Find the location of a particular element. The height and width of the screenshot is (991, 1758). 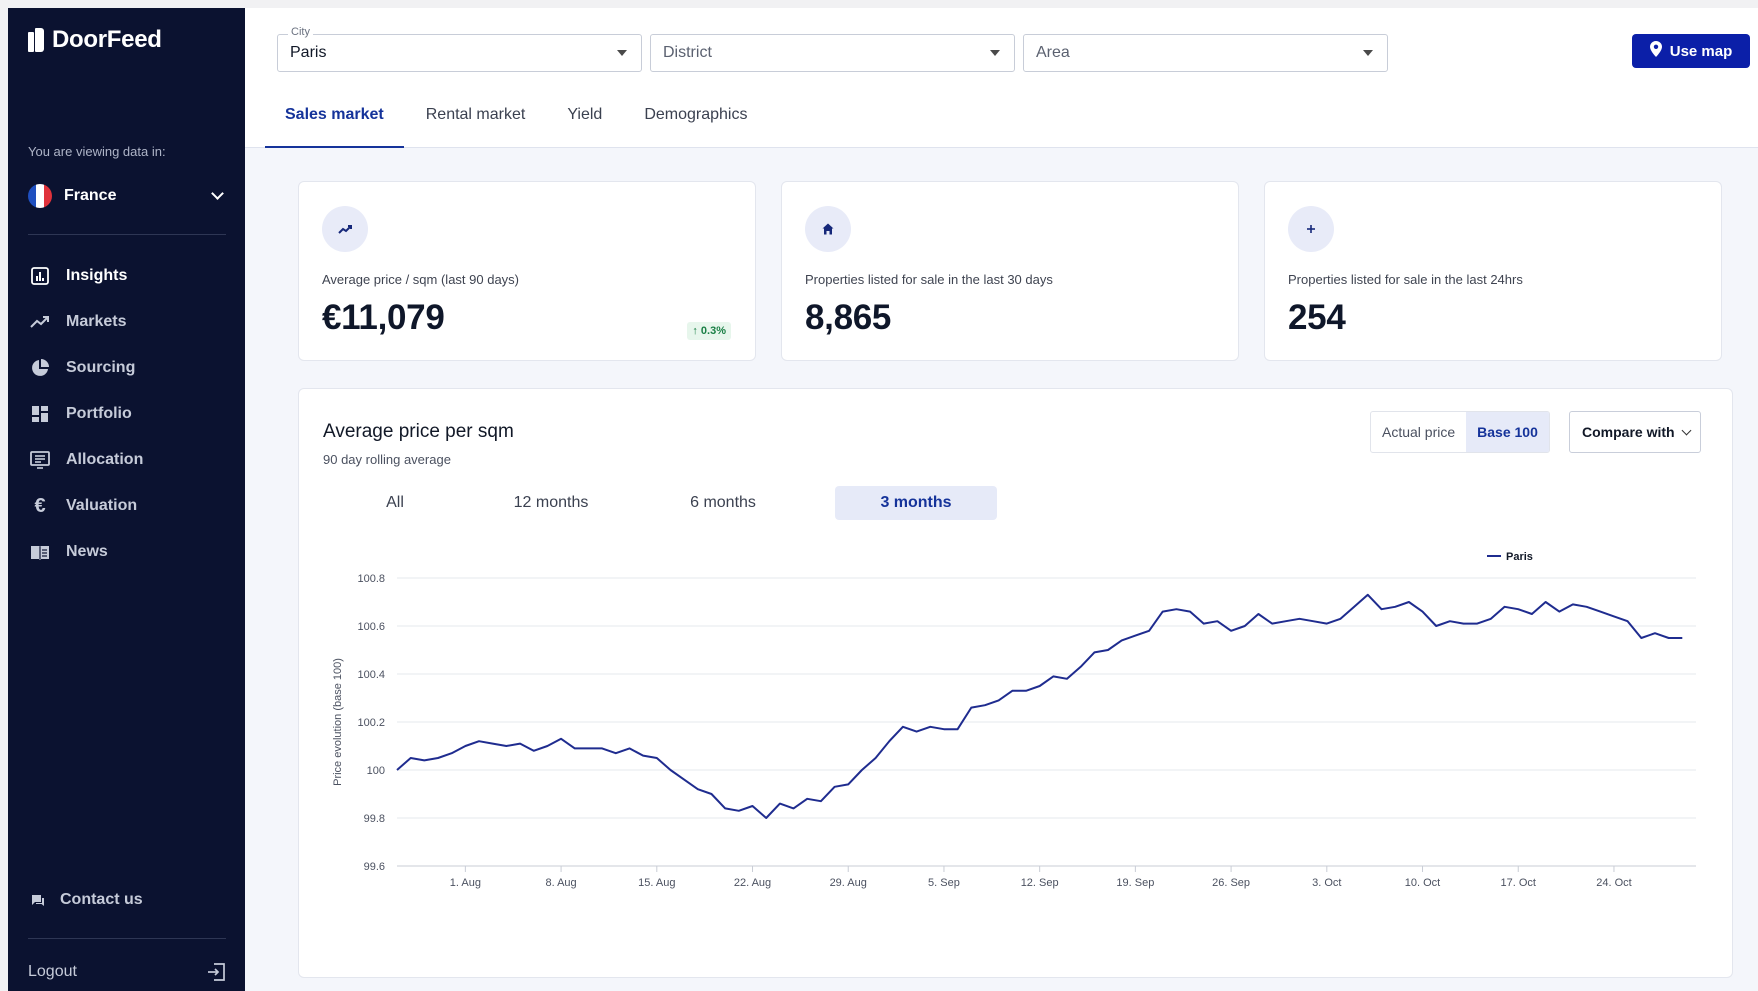

sidebar-item-markets: Markets is located at coordinates (126, 322).